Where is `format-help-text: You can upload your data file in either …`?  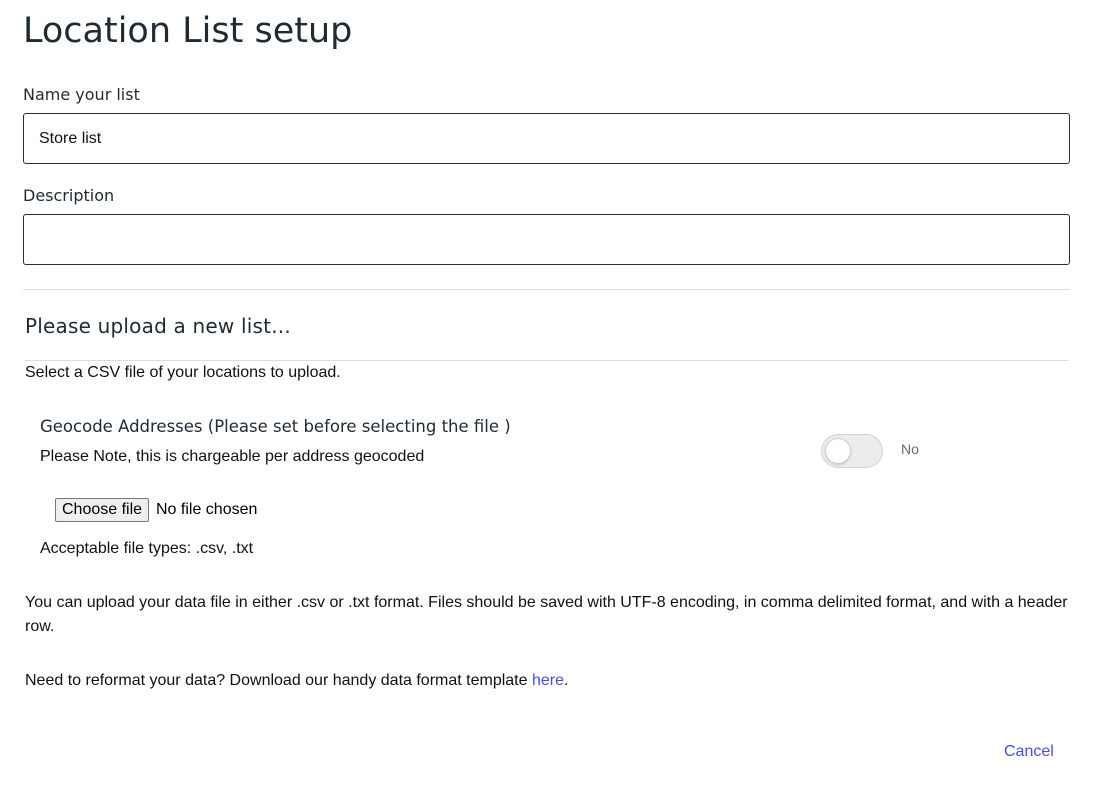
format-help-text: You can upload your data file in either … is located at coordinates (546, 614).